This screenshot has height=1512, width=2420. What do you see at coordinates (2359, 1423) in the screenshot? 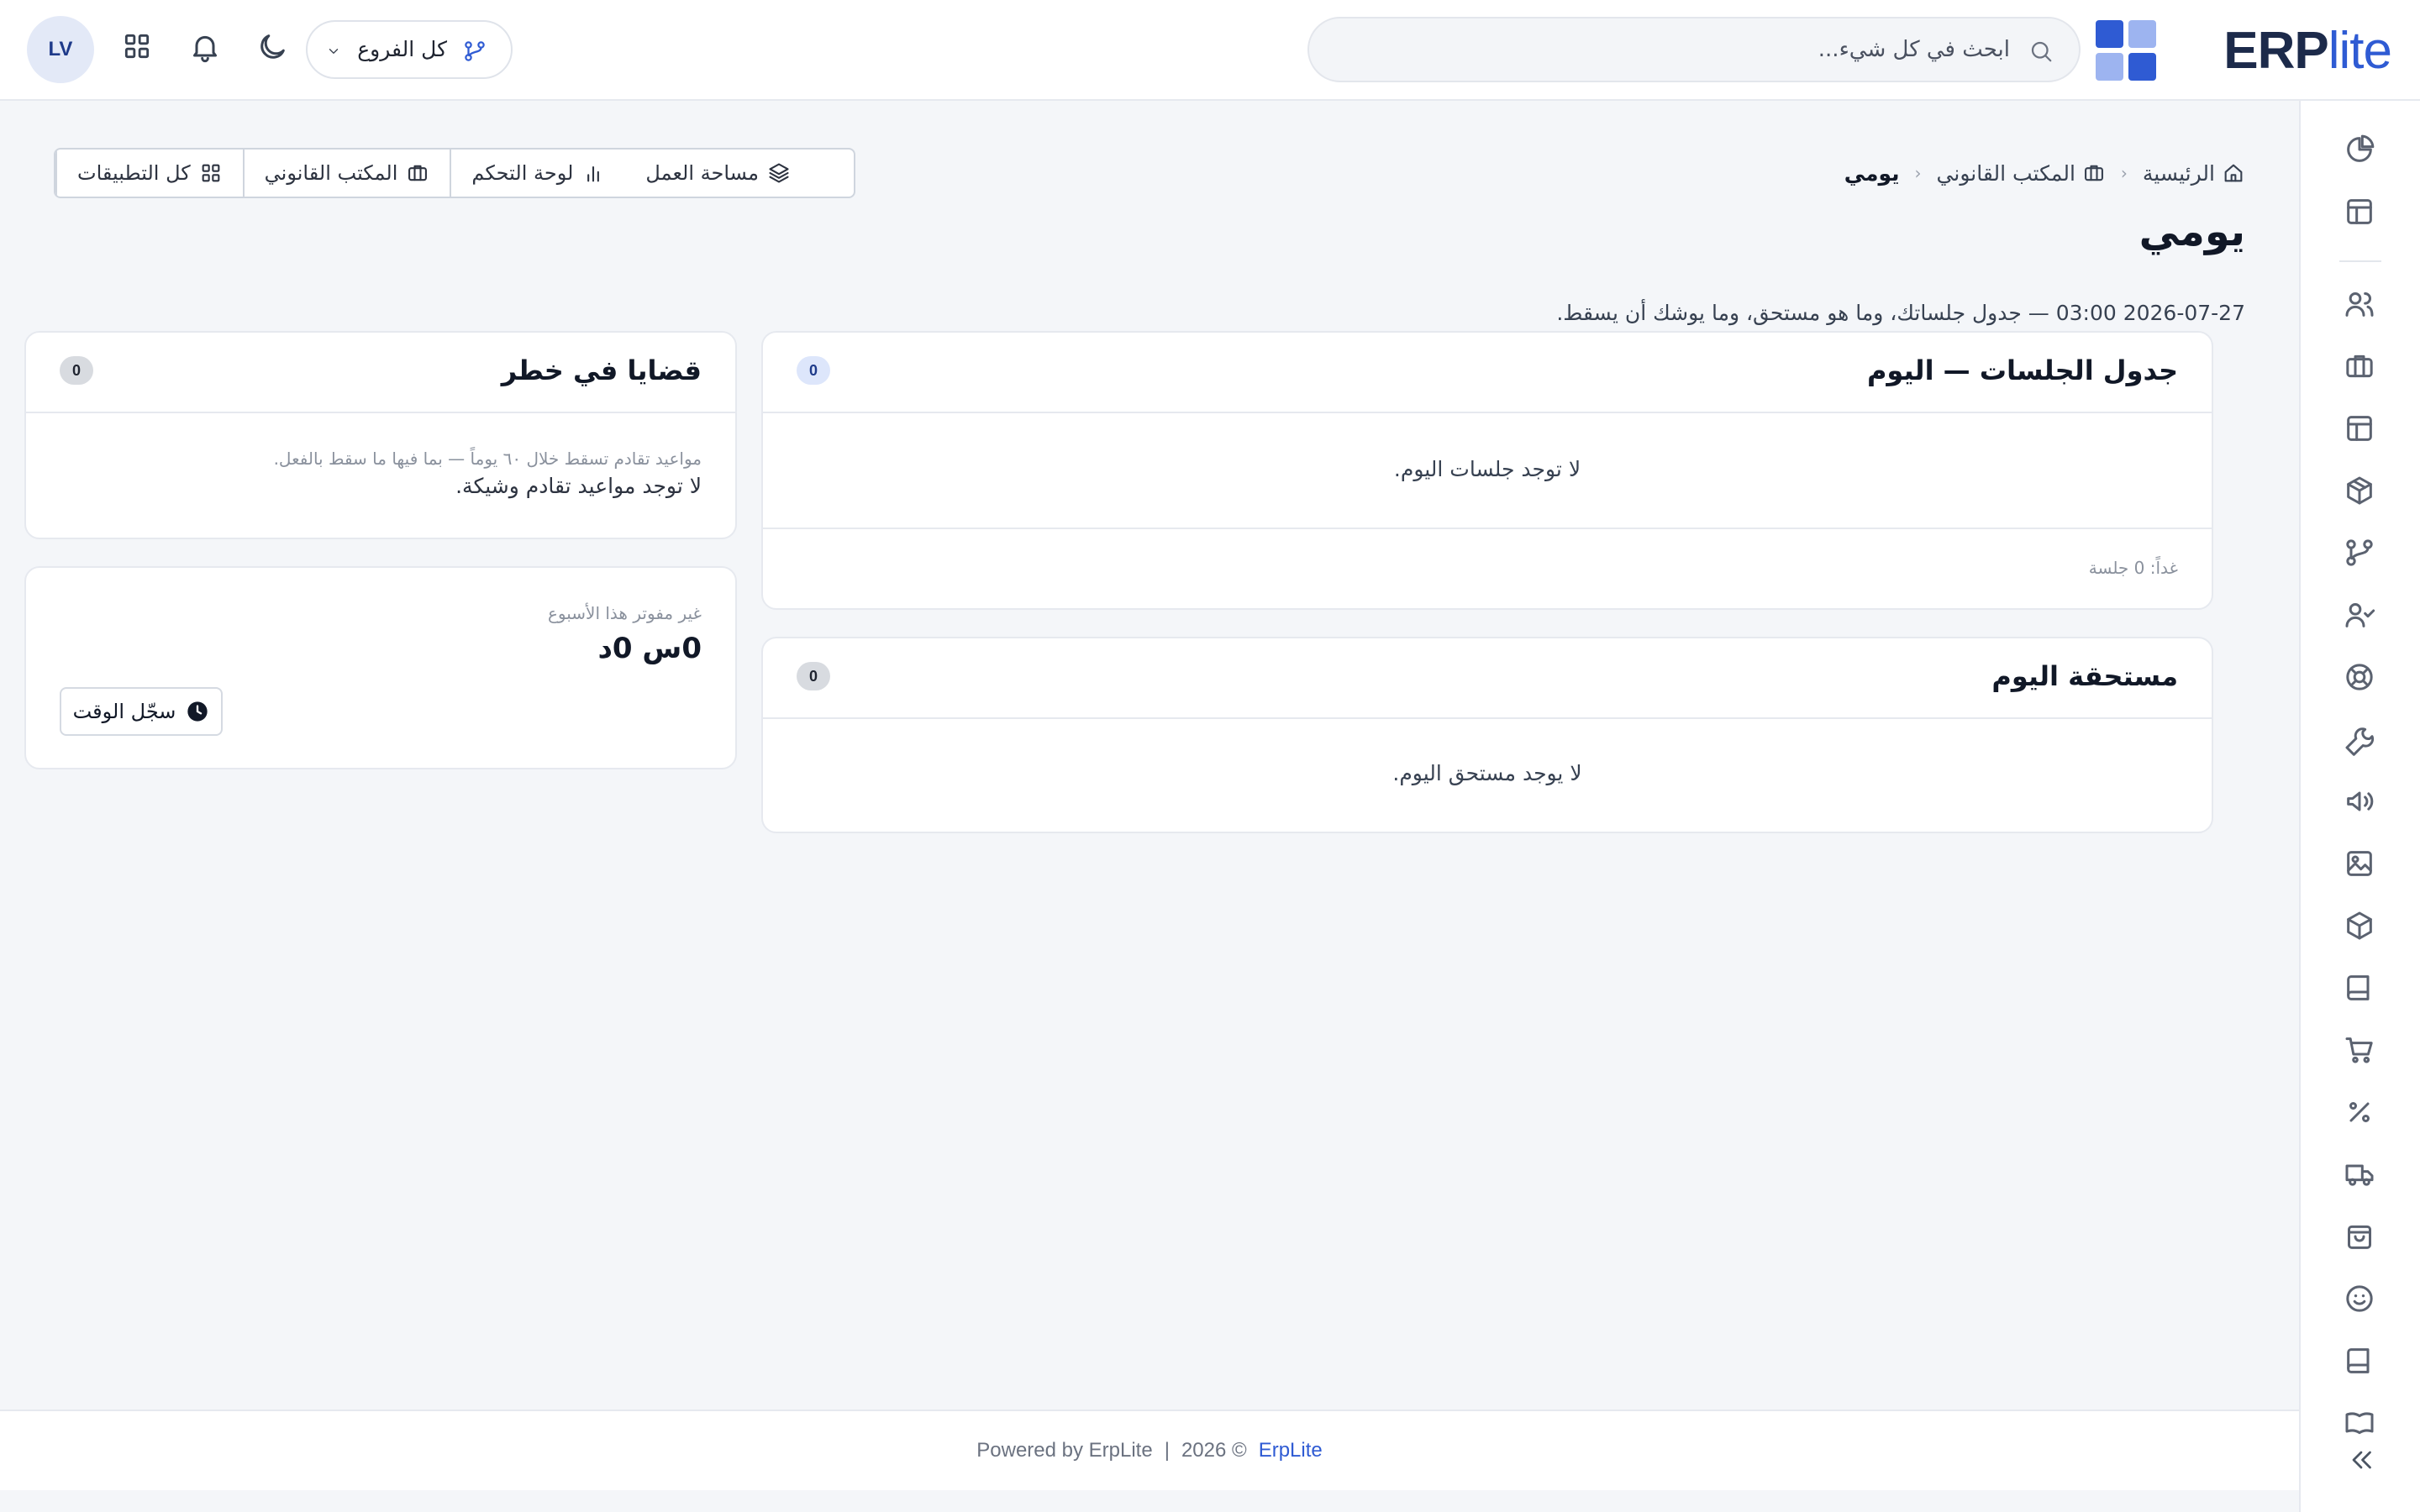
I see `book-open-icon` at bounding box center [2359, 1423].